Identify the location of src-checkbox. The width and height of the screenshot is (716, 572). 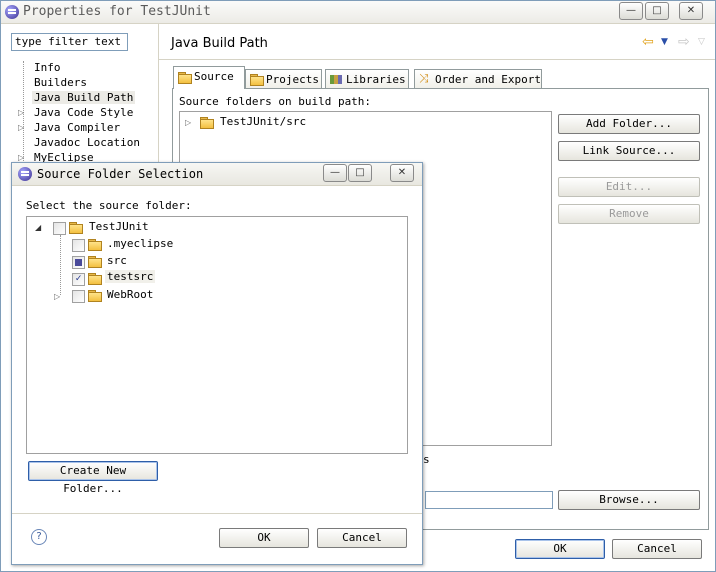
(78, 262).